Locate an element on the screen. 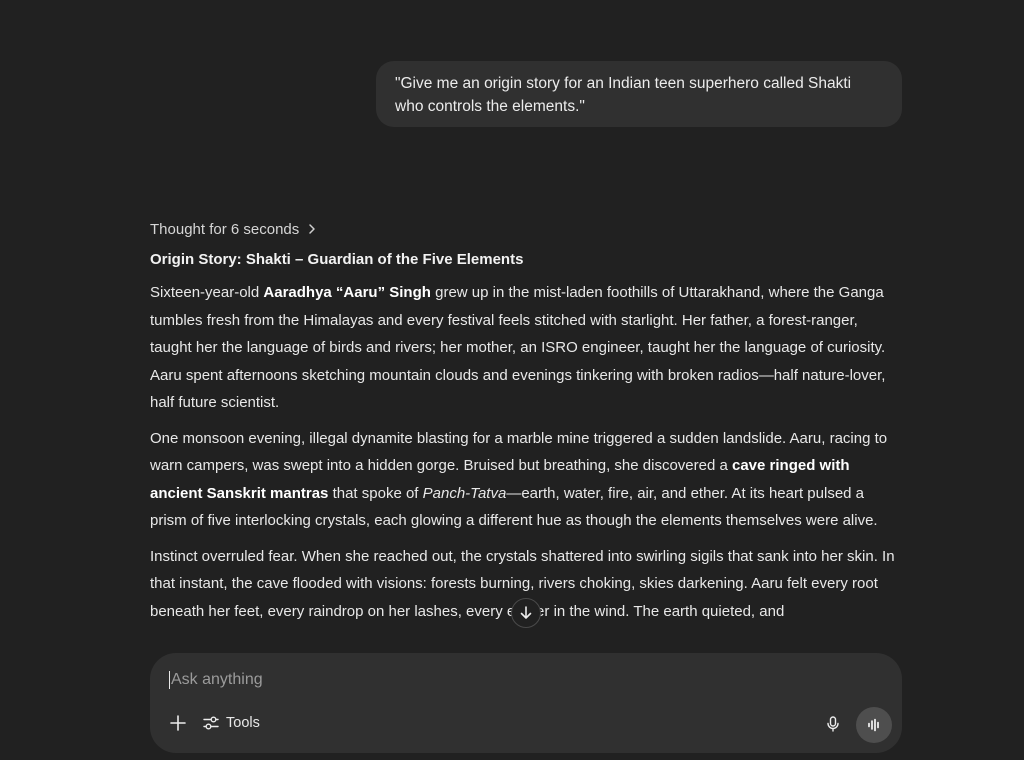 This screenshot has width=1024, height=760. prompt-input: Ask anything is located at coordinates (525, 680).